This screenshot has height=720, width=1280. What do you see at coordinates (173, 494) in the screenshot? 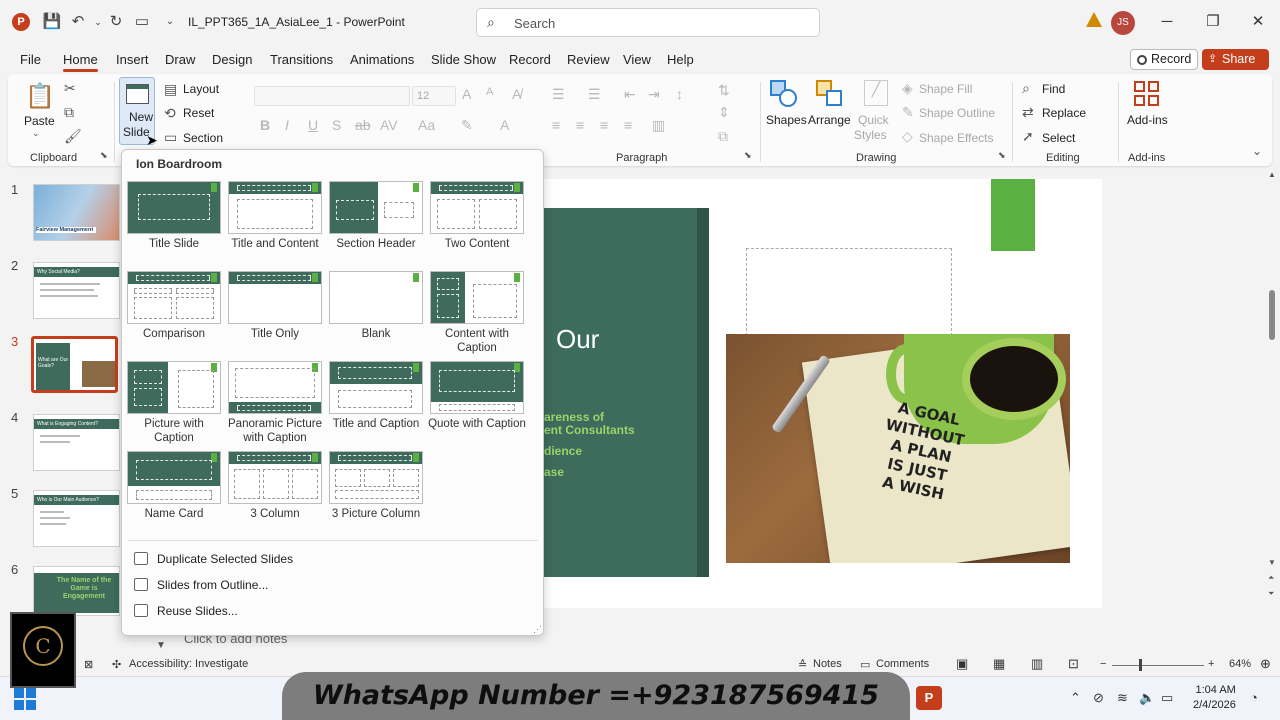
I see `layout-name-card: Name Card` at bounding box center [173, 494].